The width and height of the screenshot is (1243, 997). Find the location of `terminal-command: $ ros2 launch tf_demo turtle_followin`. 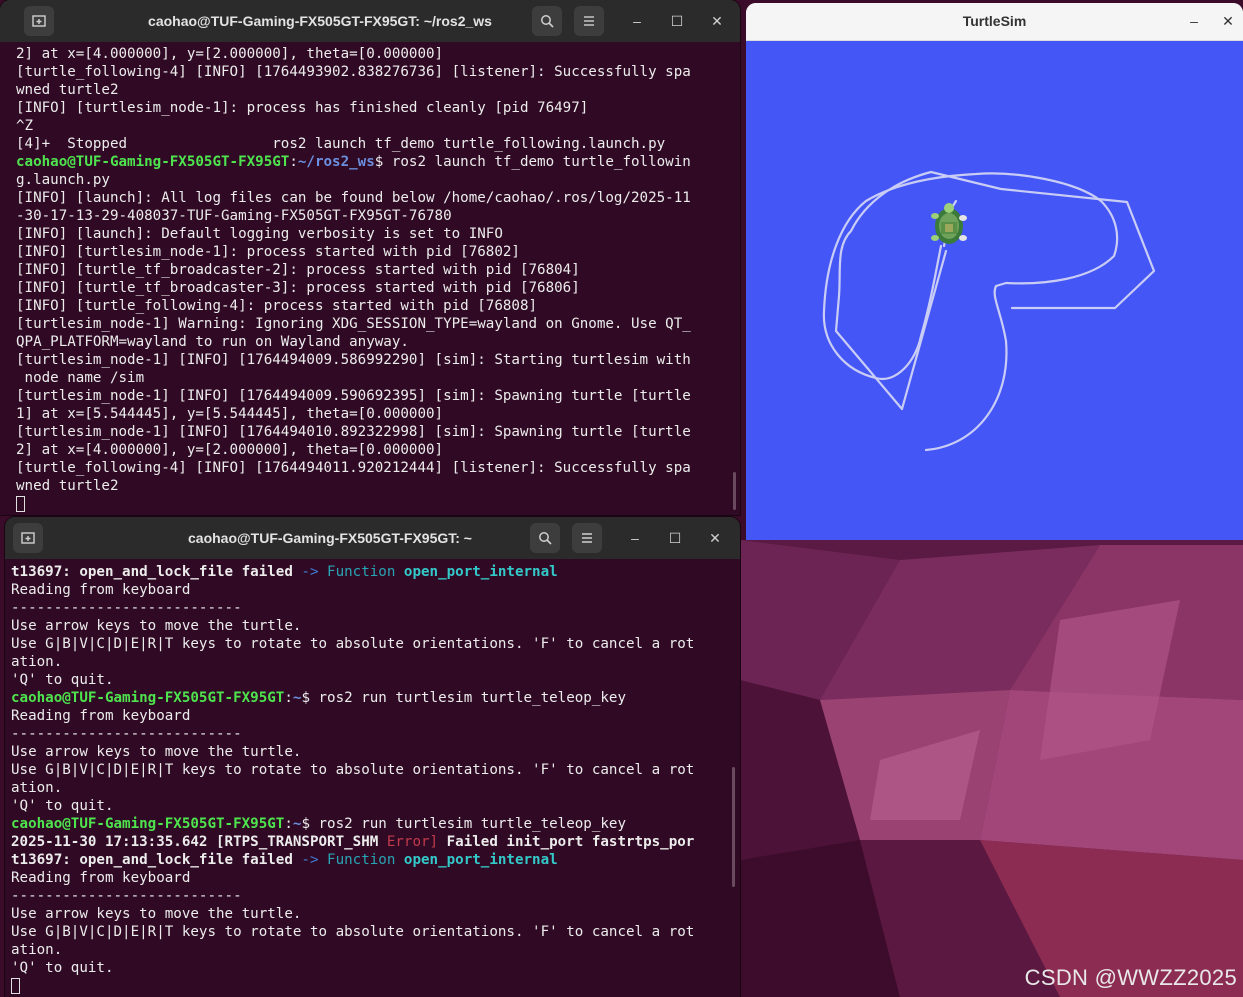

terminal-command: $ ros2 launch tf_demo turtle_followin is located at coordinates (532, 162).